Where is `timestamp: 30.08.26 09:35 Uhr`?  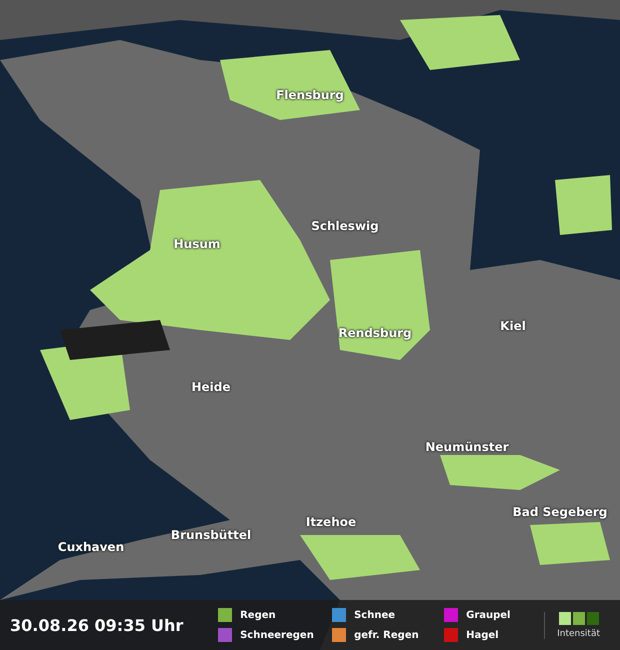
timestamp: 30.08.26 09:35 Uhr is located at coordinates (96, 625).